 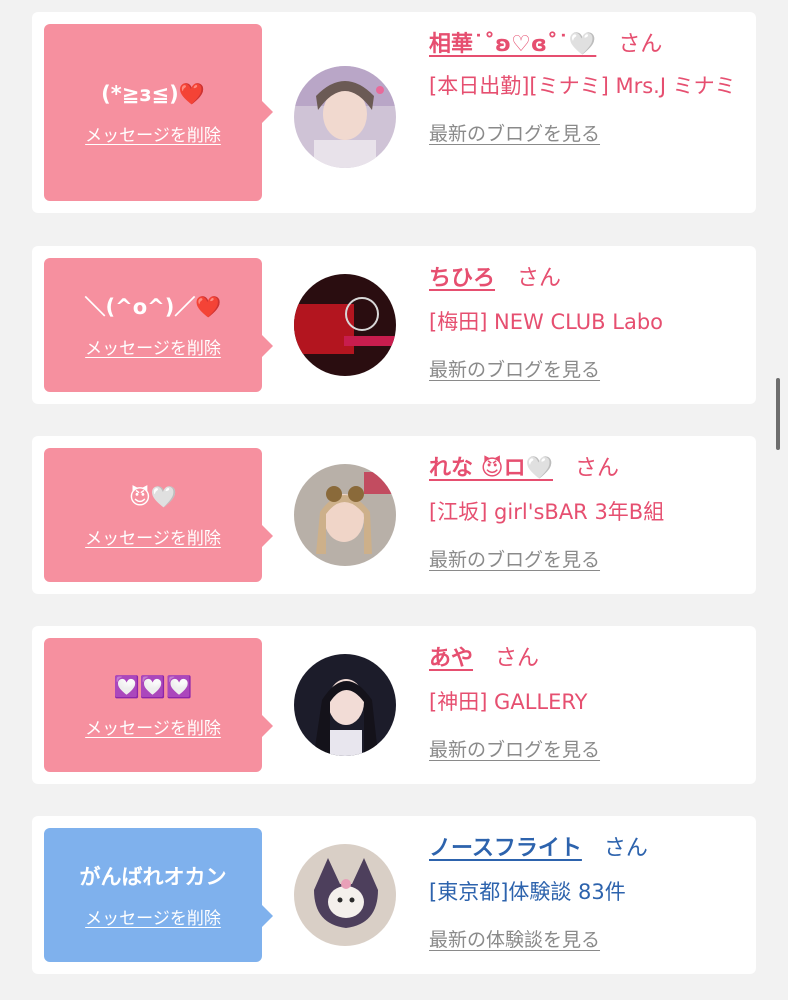 I want to click on shop-info: [梅田] NEW CLUB Labo, so click(x=546, y=322).